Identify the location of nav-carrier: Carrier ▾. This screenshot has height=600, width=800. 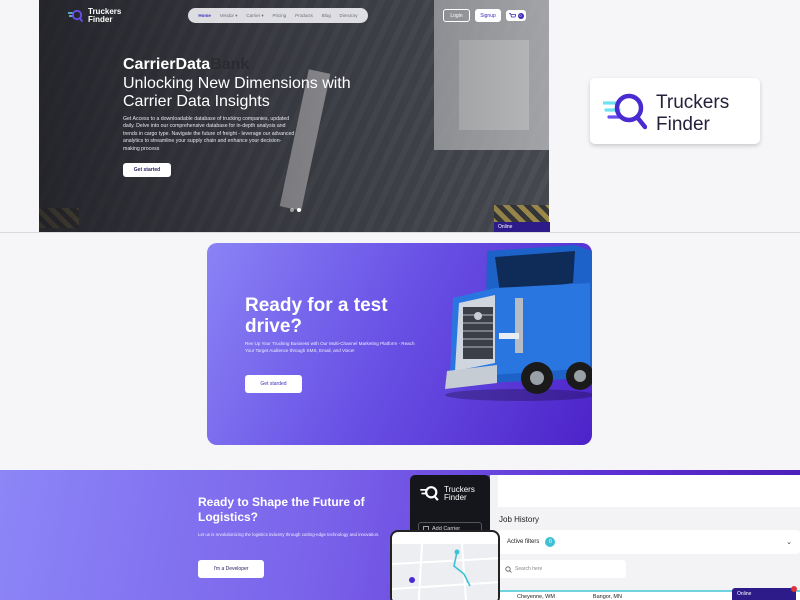
(254, 16).